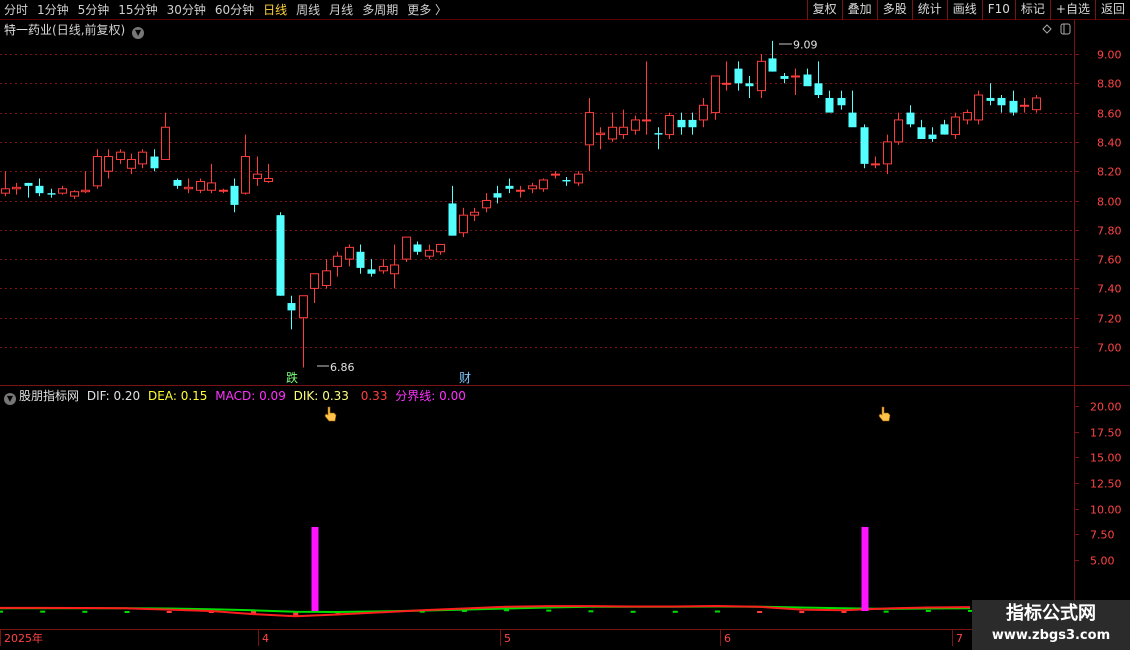  Describe the element at coordinates (308, 10) in the screenshot. I see `tab-weekly: 周线` at that location.